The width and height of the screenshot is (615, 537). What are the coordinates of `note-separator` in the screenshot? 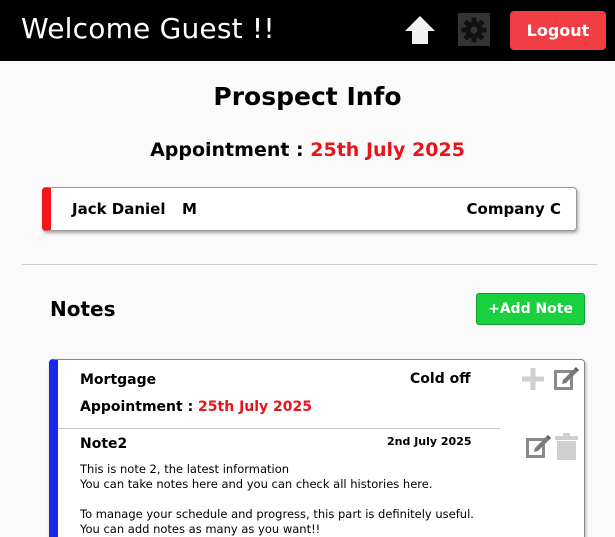 It's located at (279, 428).